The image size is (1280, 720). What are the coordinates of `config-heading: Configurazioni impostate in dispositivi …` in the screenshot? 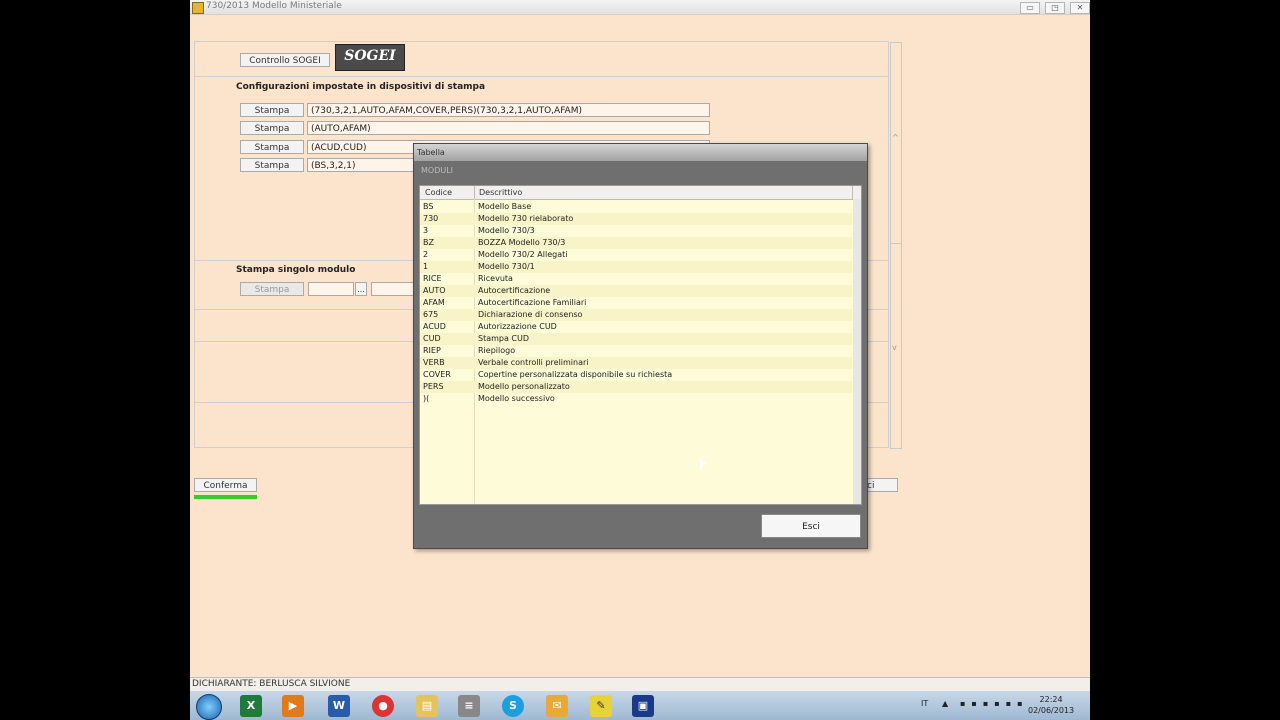 It's located at (361, 87).